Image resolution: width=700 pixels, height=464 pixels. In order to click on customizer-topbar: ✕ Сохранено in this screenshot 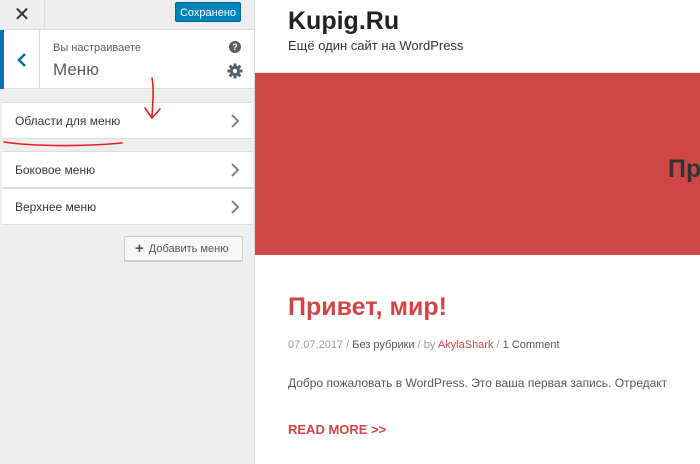, I will do `click(127, 15)`.